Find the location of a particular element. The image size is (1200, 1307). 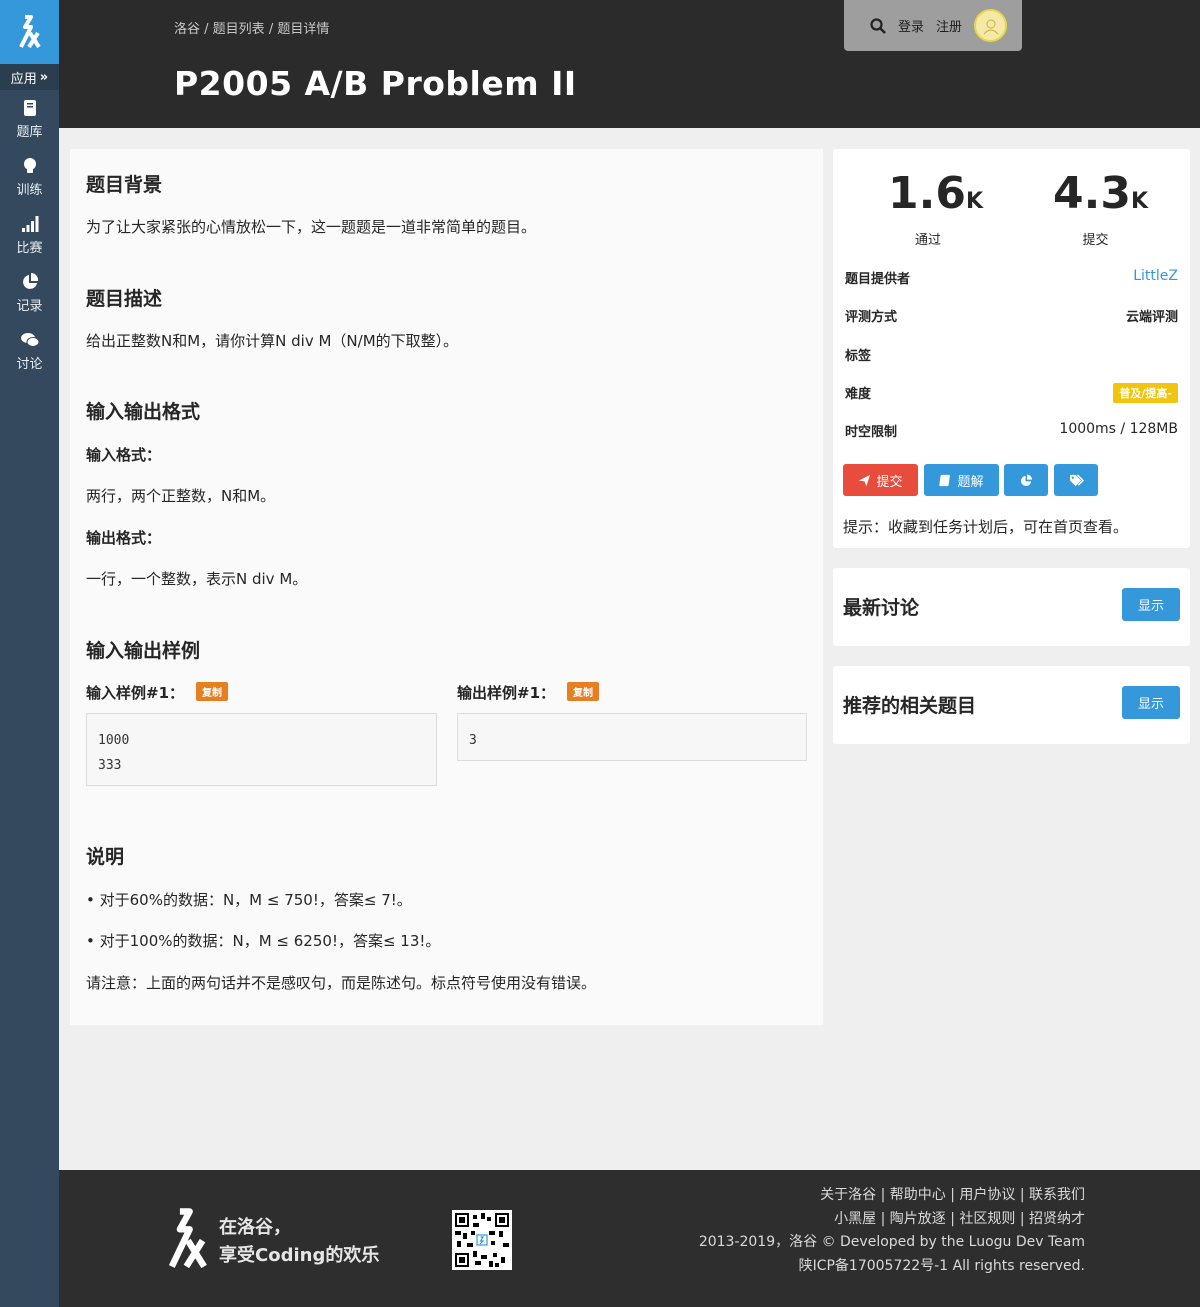

slogan-line: 在洛谷， is located at coordinates (255, 1227).